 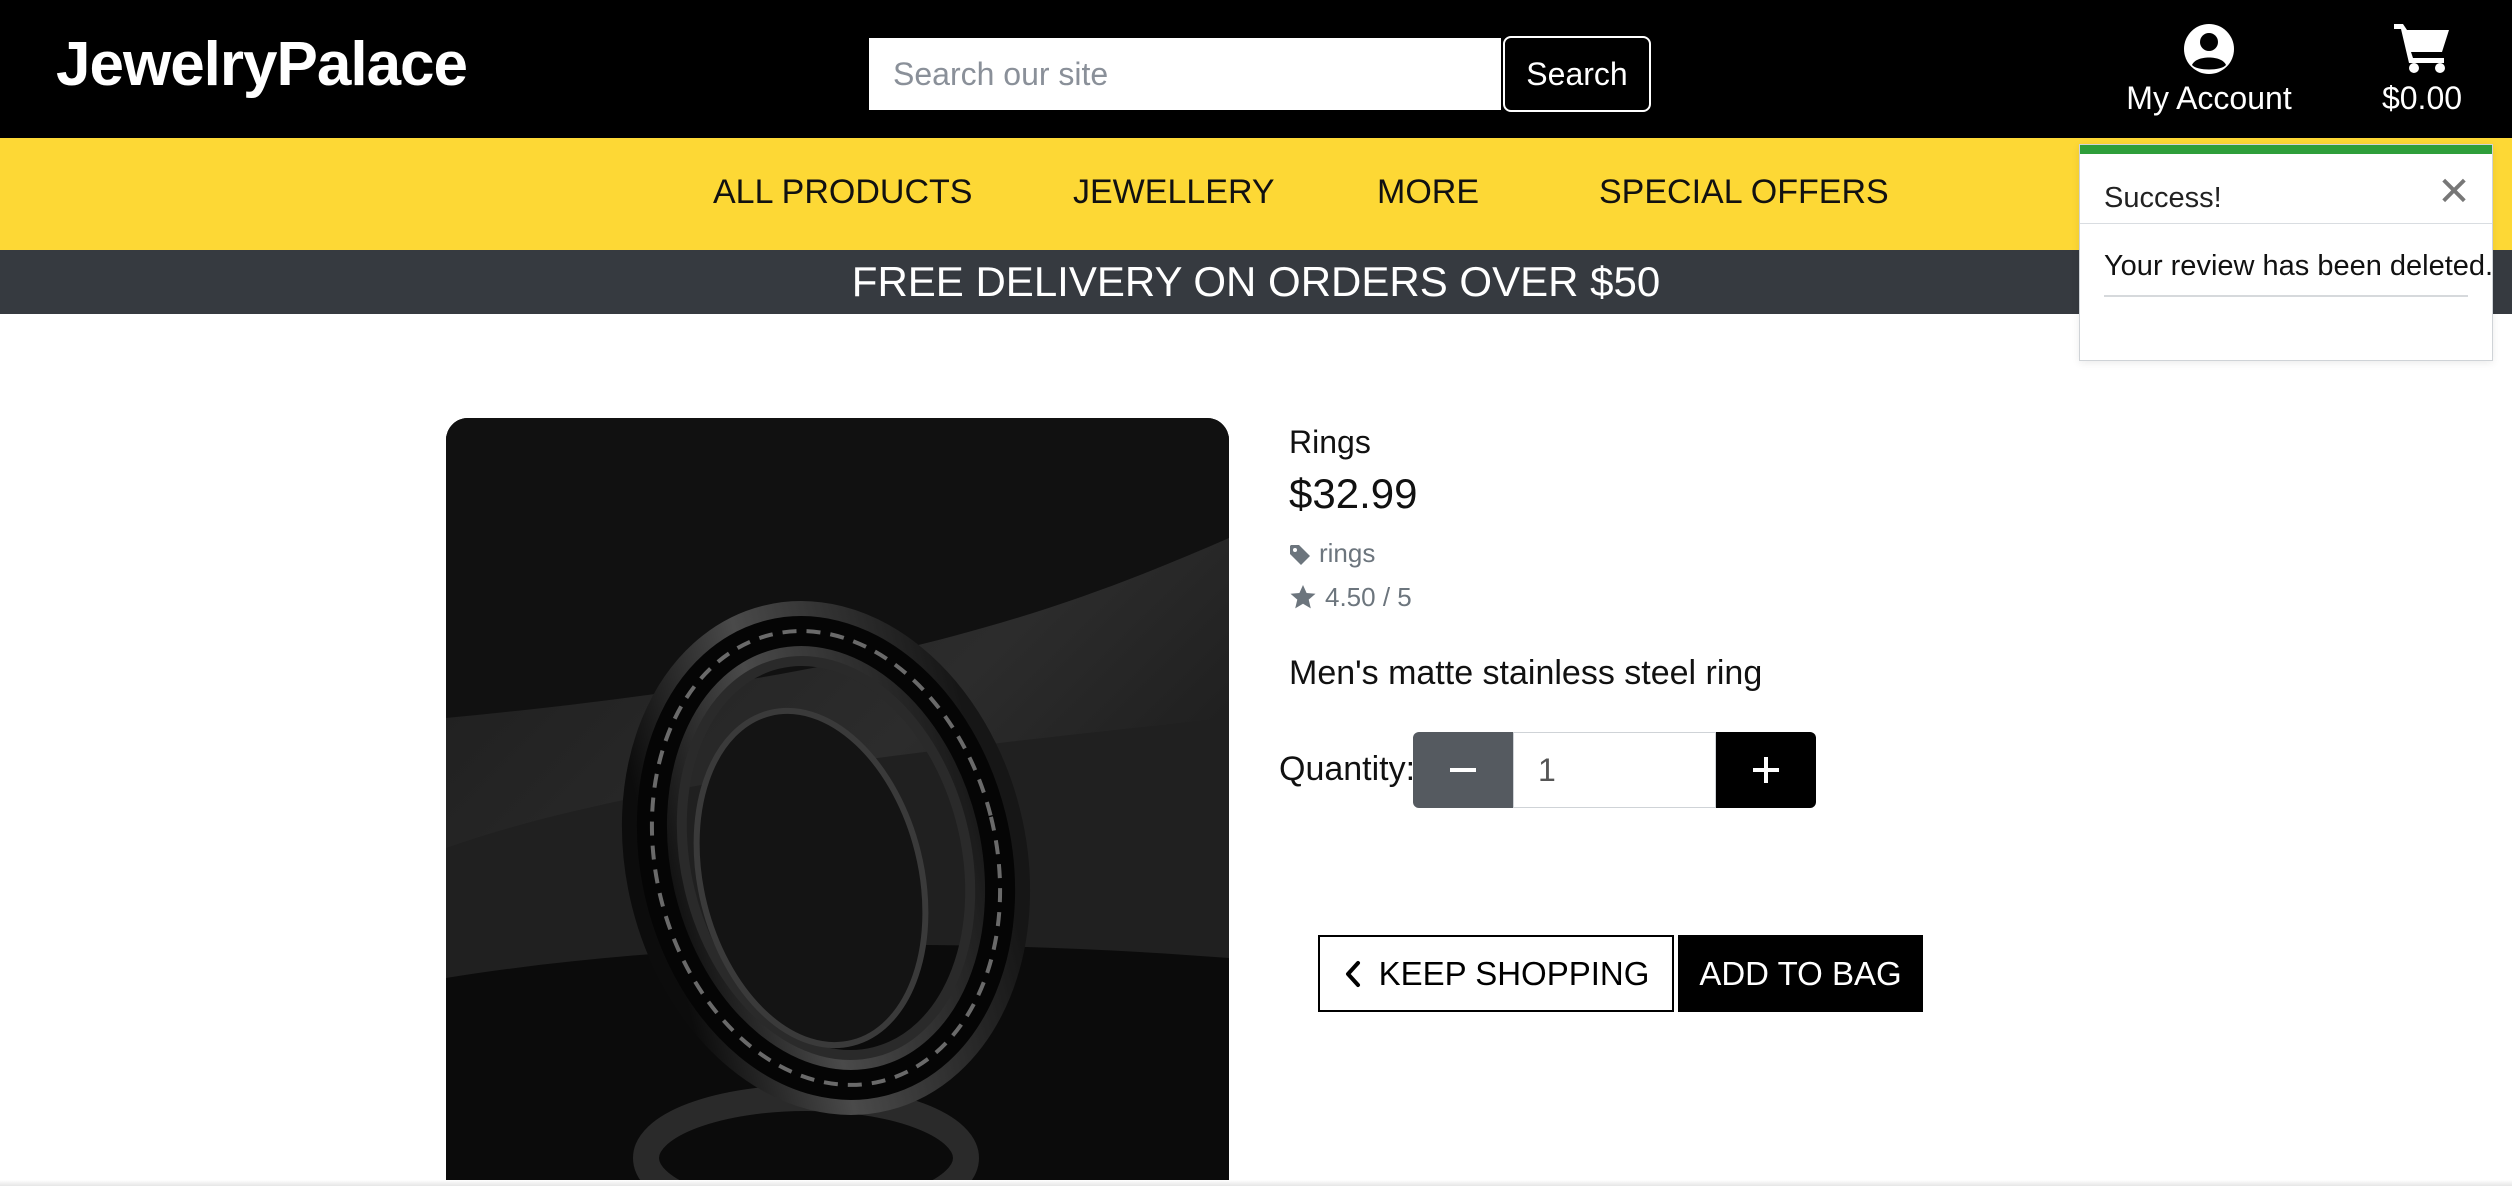 I want to click on product-tag: rings, so click(x=1332, y=553).